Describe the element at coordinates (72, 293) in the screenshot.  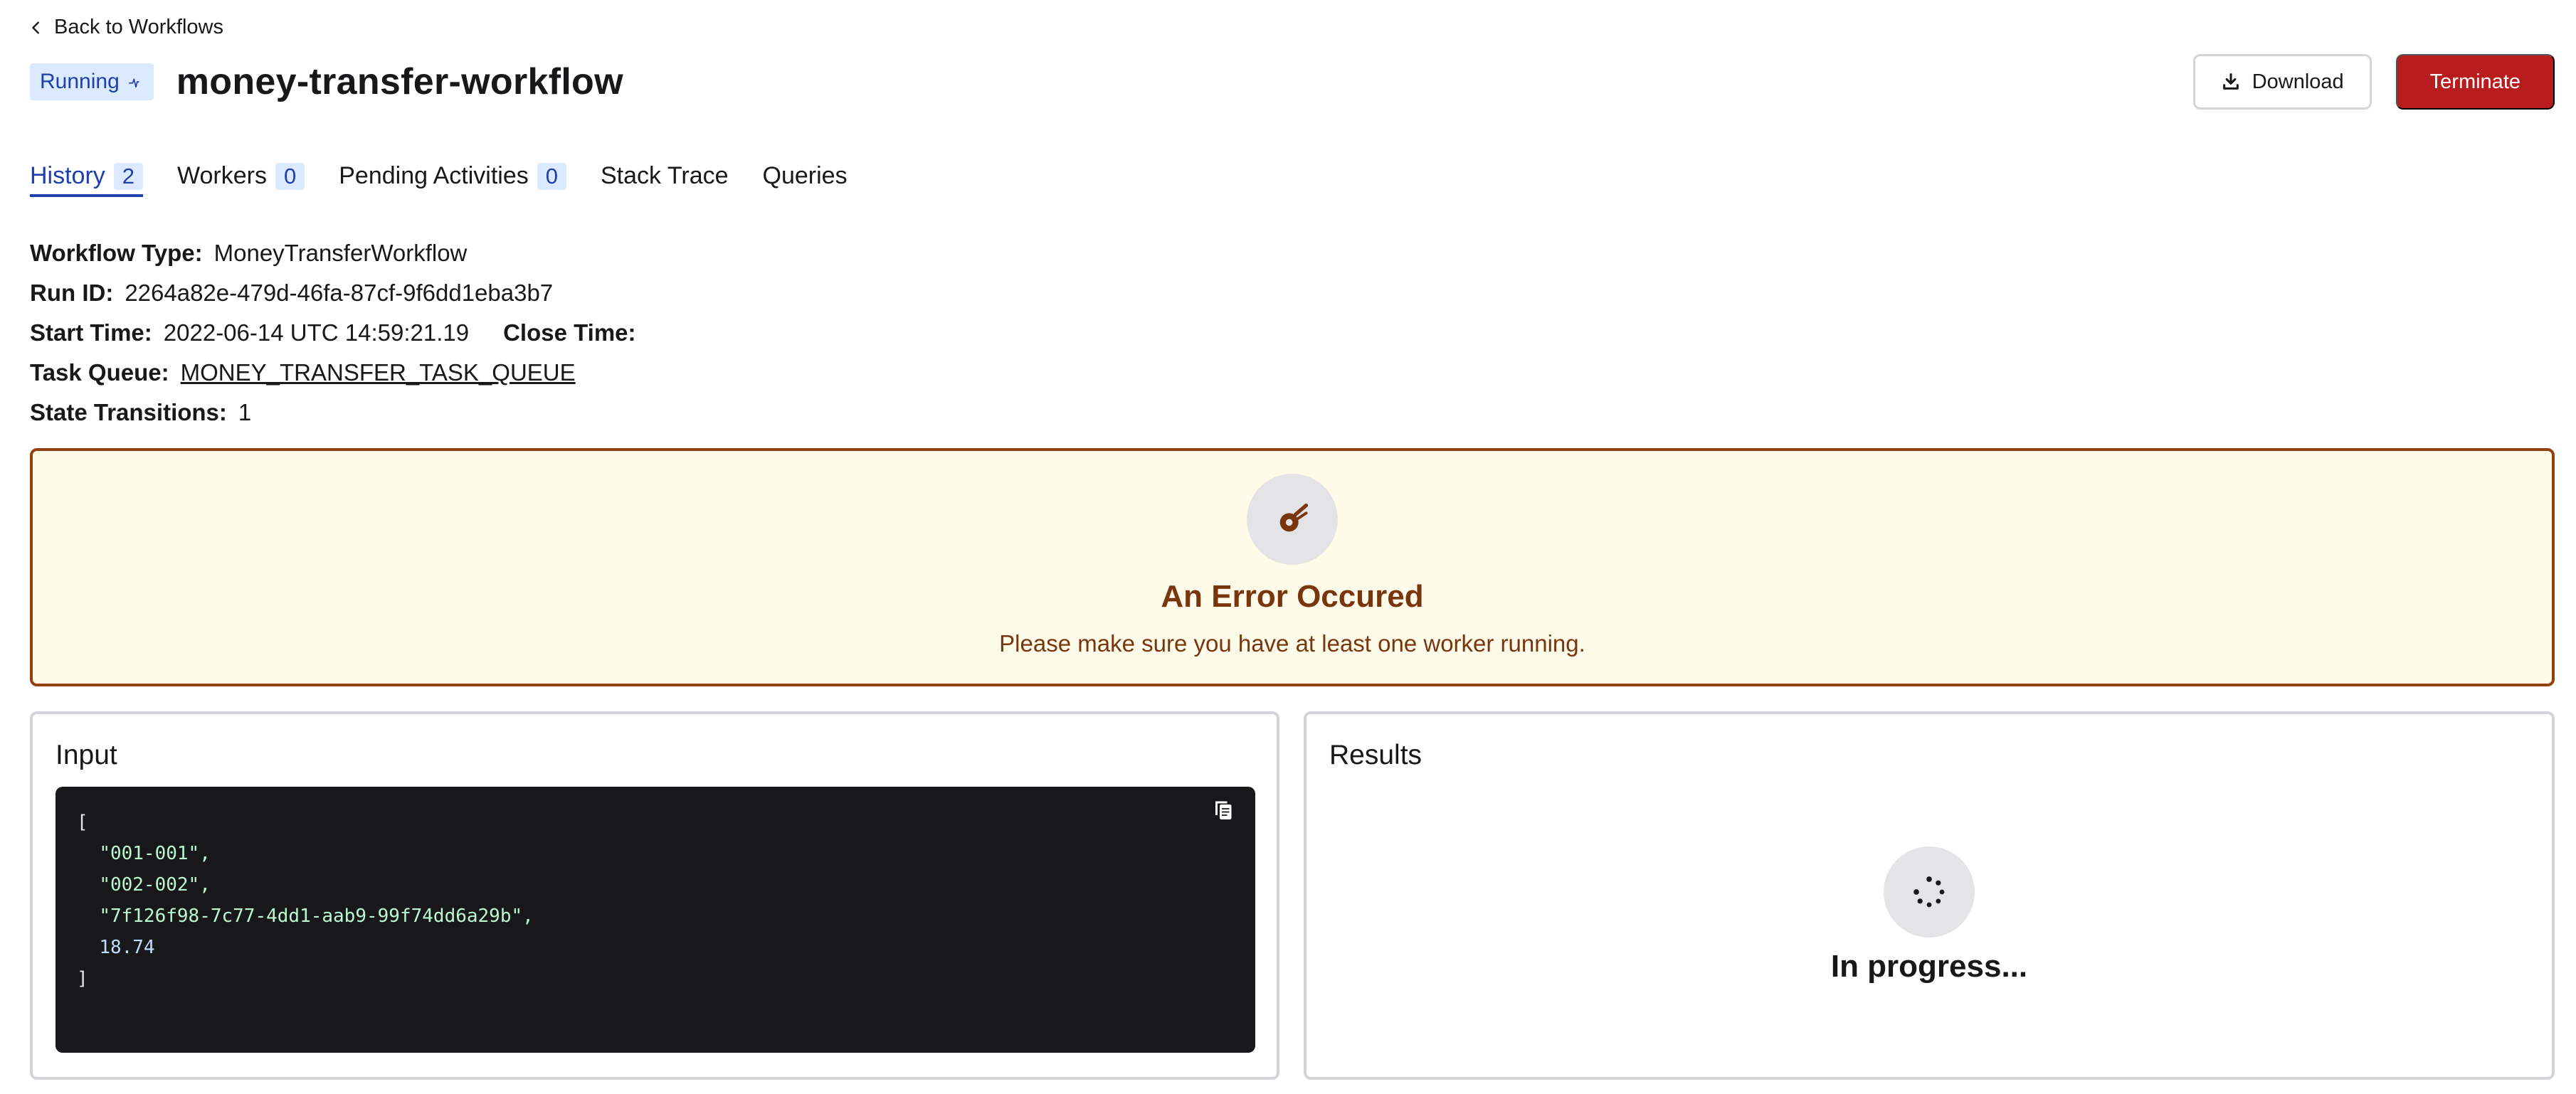
I see `run-id-label: Run ID:` at that location.